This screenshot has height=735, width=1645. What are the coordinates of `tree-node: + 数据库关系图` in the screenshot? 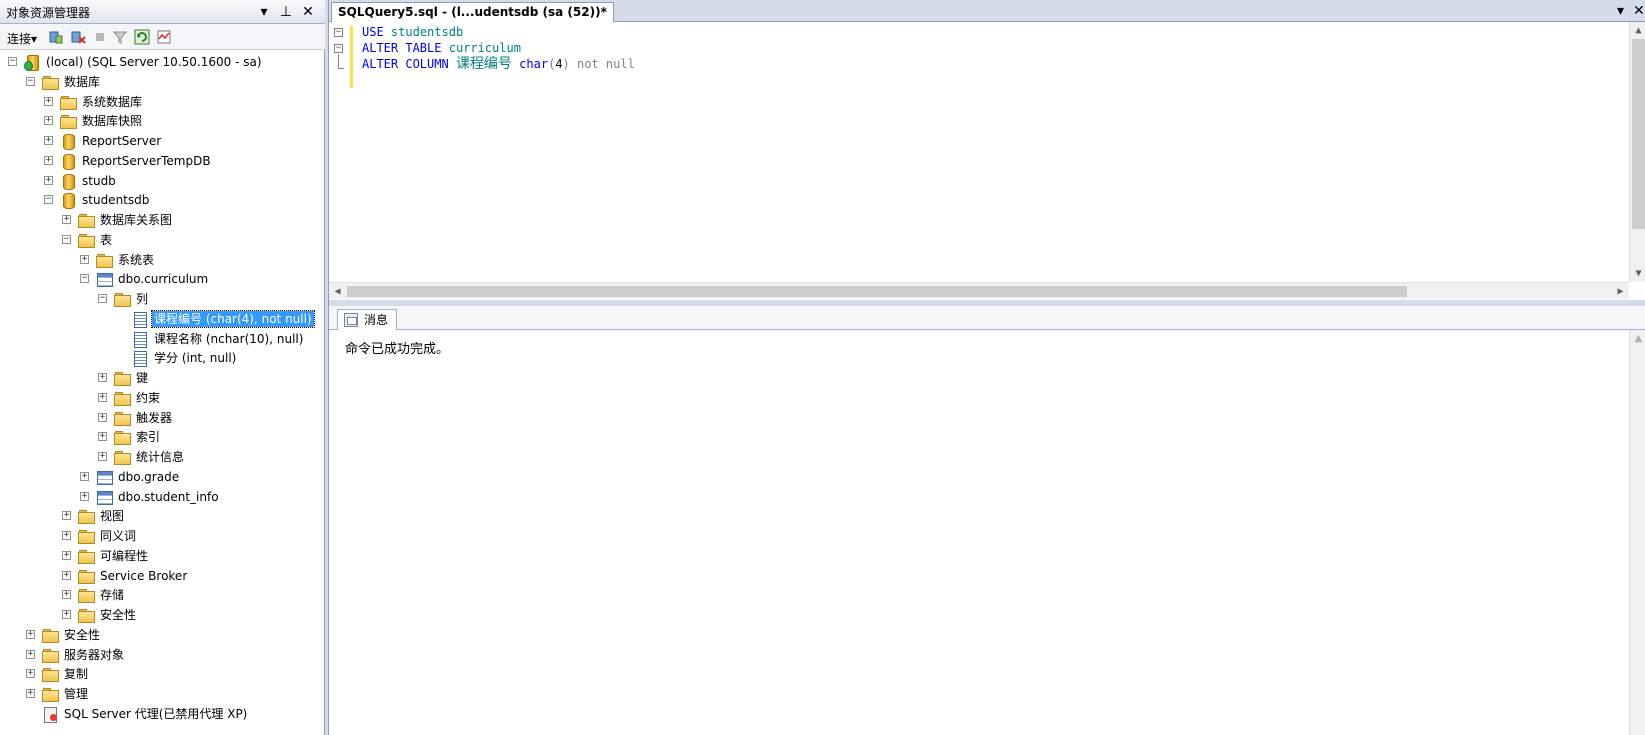 It's located at (160, 220).